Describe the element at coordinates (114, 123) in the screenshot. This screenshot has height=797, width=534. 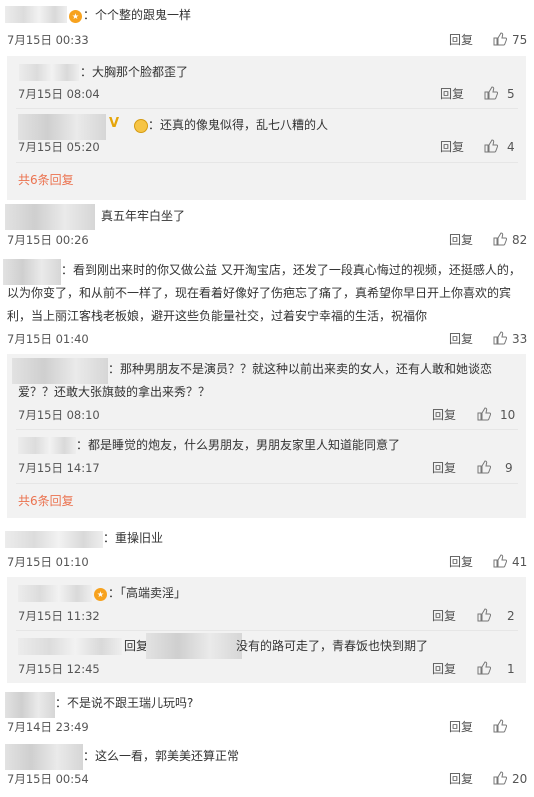
I see `verified-v-icon: V` at that location.